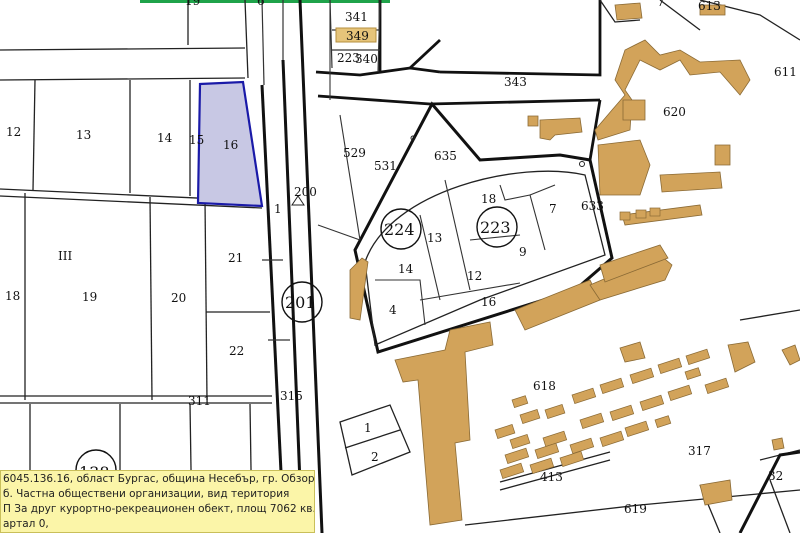 This screenshot has height=533, width=800. I want to click on label-1: 1, so click(278, 209).